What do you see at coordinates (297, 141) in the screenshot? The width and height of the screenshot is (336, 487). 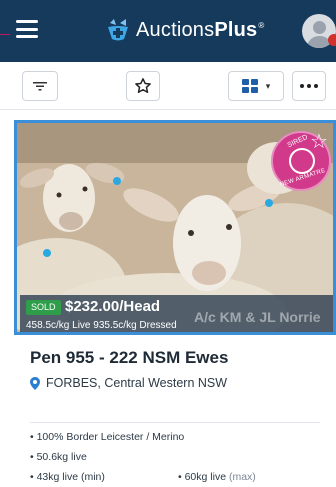 I see `sire-badge-label-top: SIRED` at bounding box center [297, 141].